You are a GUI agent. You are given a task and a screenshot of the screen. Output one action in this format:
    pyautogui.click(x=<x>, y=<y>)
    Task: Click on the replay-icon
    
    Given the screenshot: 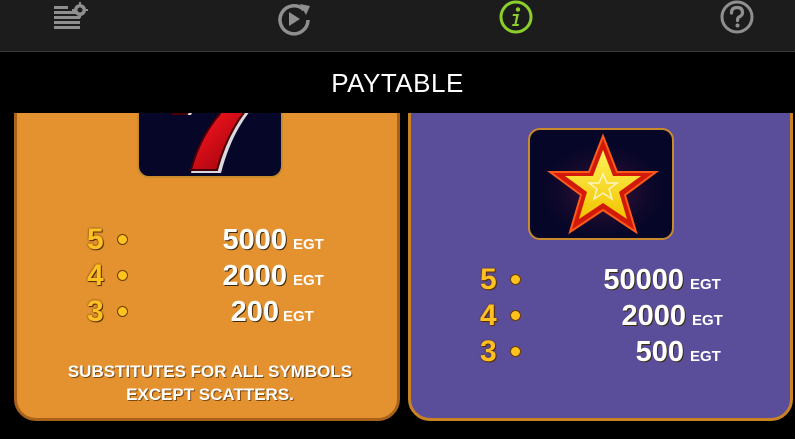 What is the action you would take?
    pyautogui.click(x=294, y=18)
    